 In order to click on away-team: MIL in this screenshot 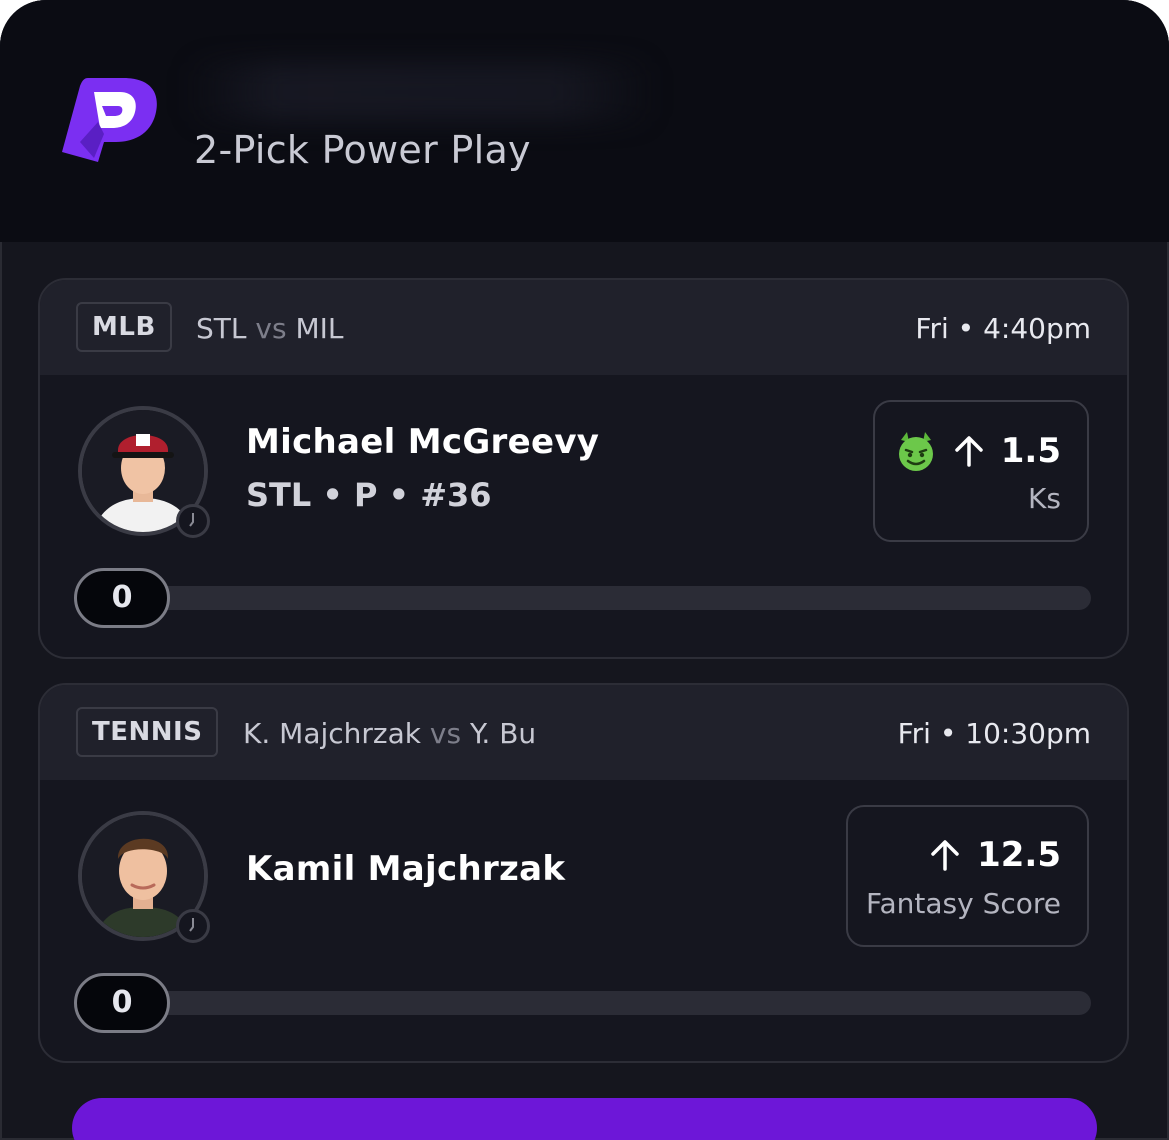, I will do `click(319, 328)`.